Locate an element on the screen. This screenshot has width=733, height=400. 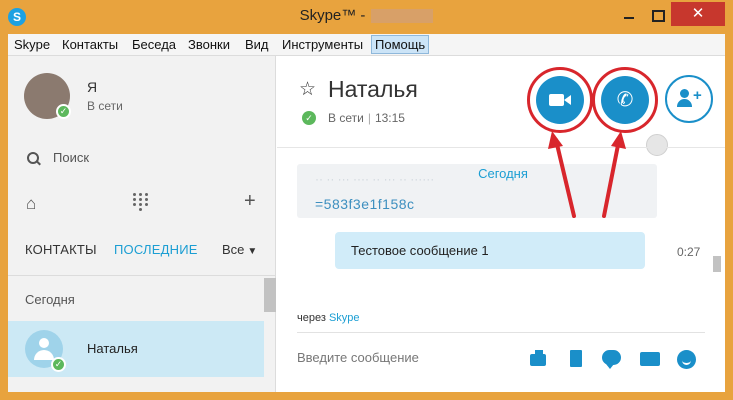
add-people-button: + is located at coordinates (689, 99).